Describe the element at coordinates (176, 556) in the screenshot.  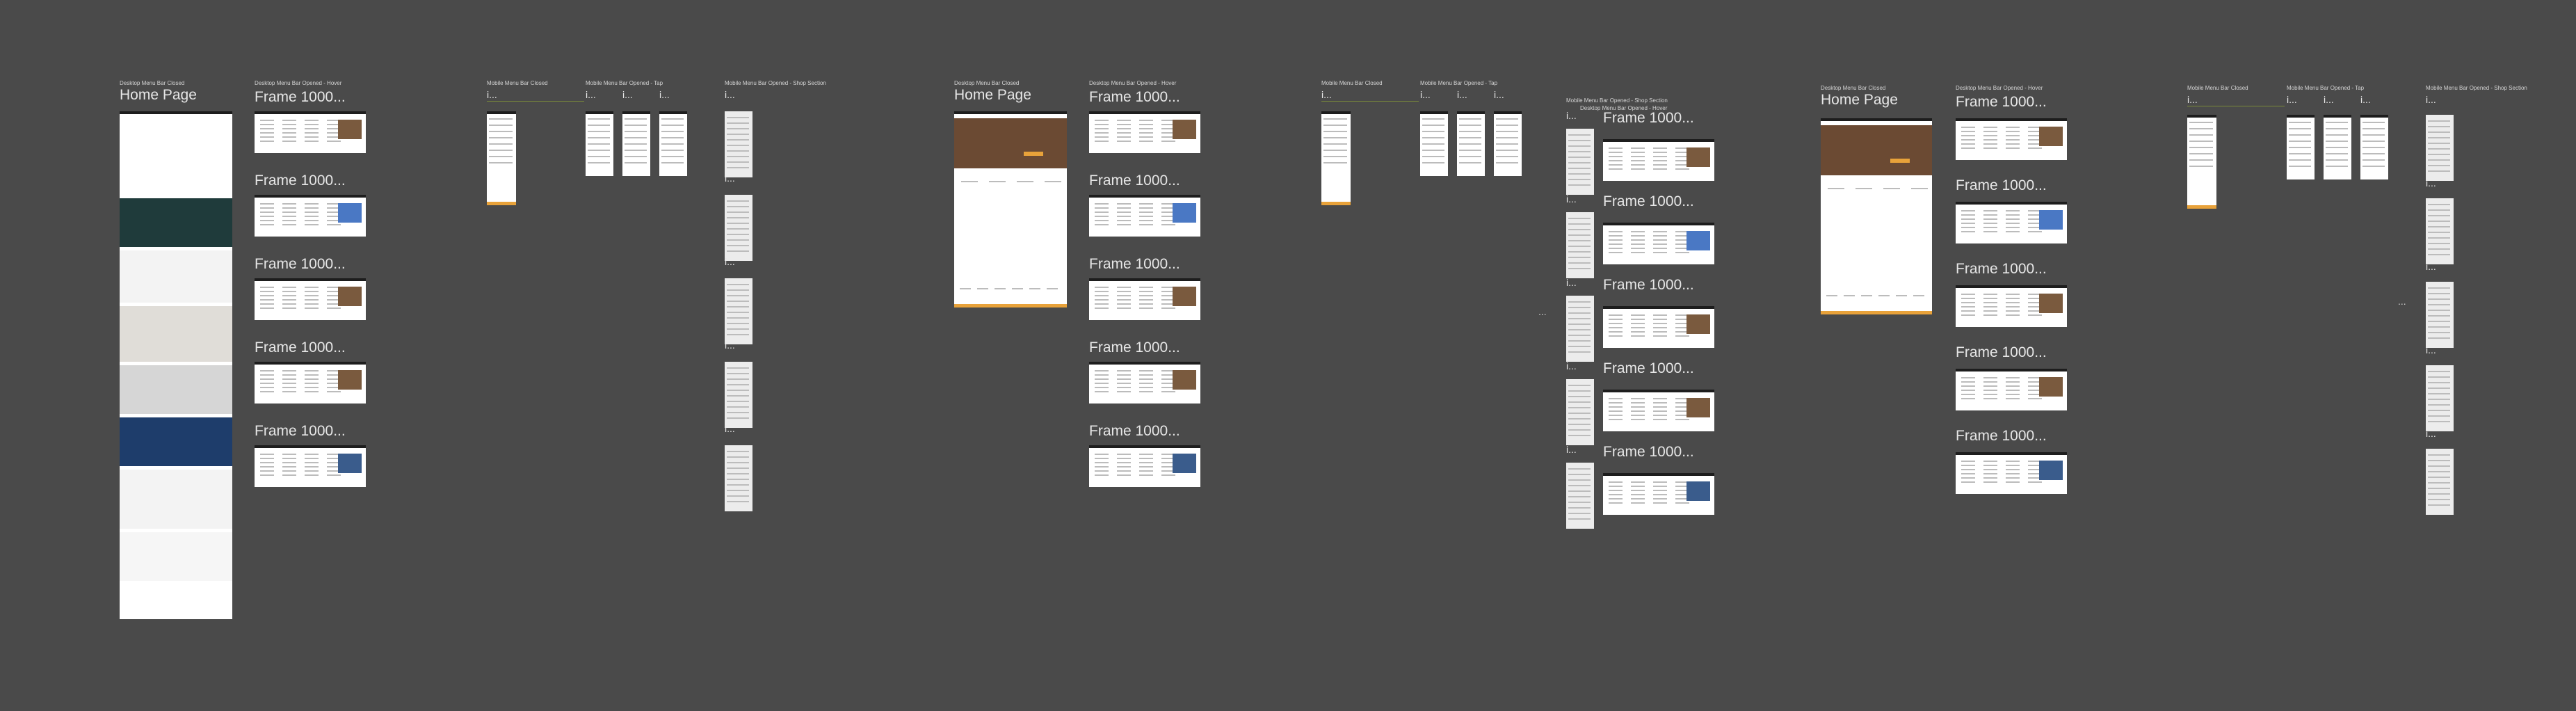
I see `home-section` at that location.